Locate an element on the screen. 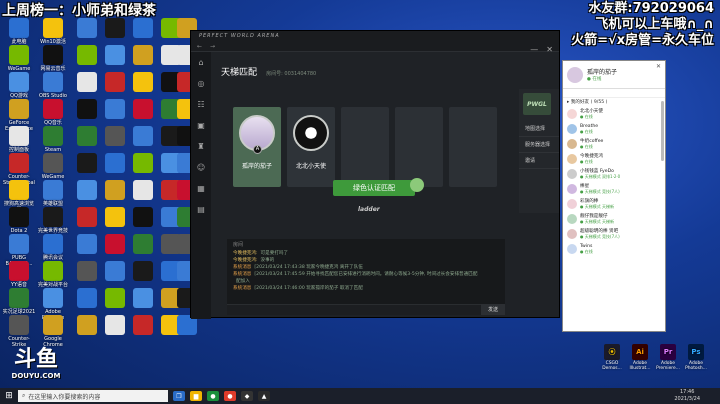 The image size is (720, 404). sidebar-match: ◎ is located at coordinates (201, 83).